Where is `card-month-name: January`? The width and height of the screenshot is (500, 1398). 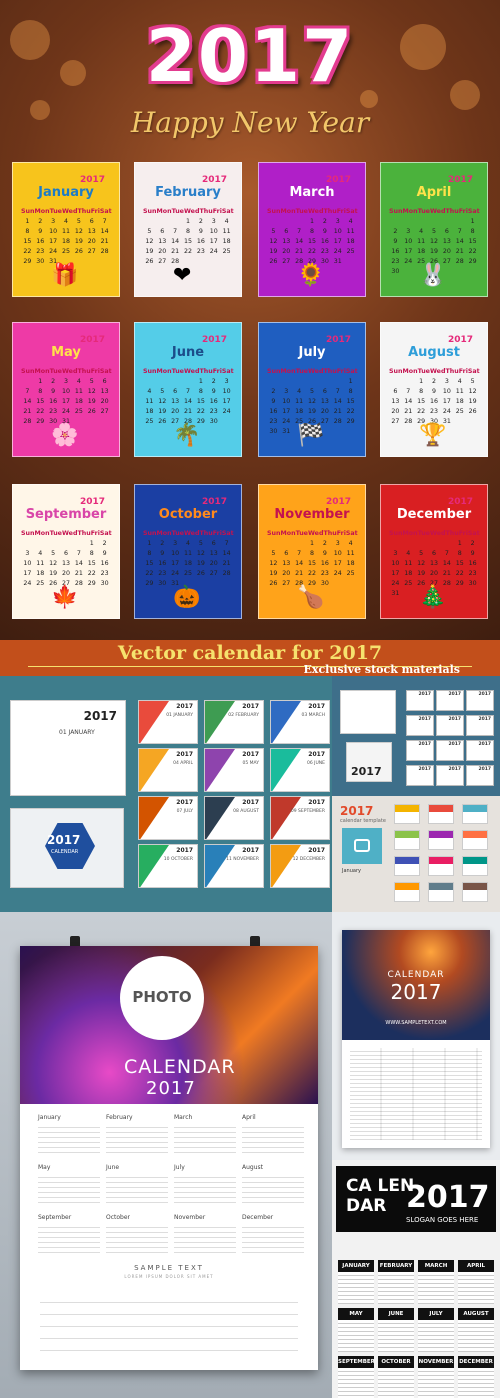 card-month-name: January is located at coordinates (66, 192).